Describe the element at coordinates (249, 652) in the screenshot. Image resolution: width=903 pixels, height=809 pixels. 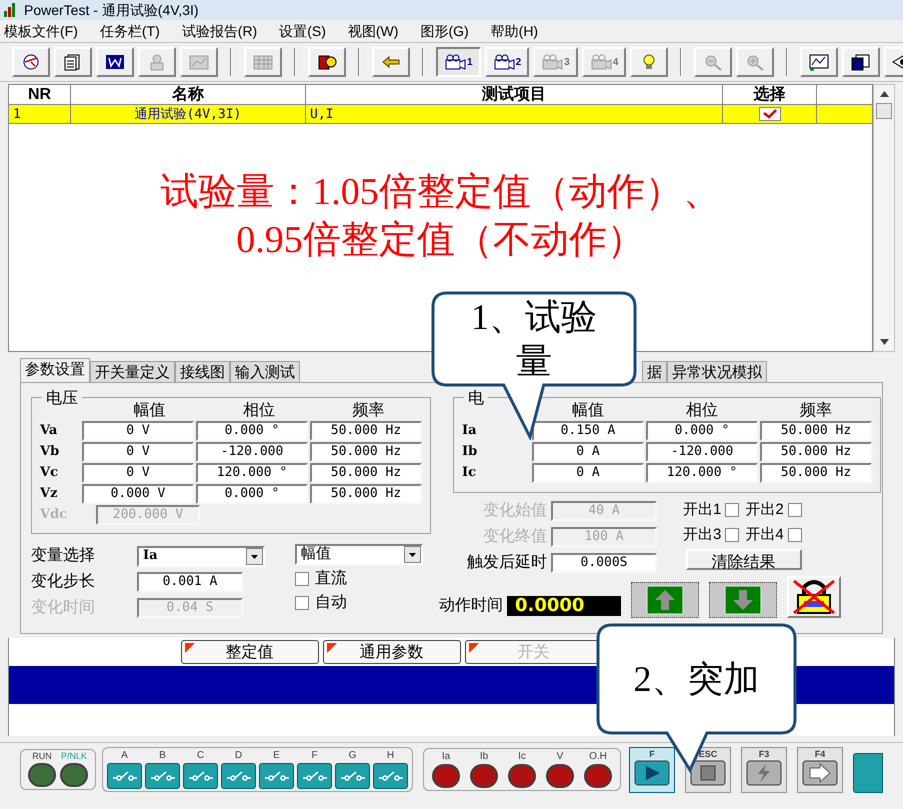
I see `page-button: 整定值` at that location.